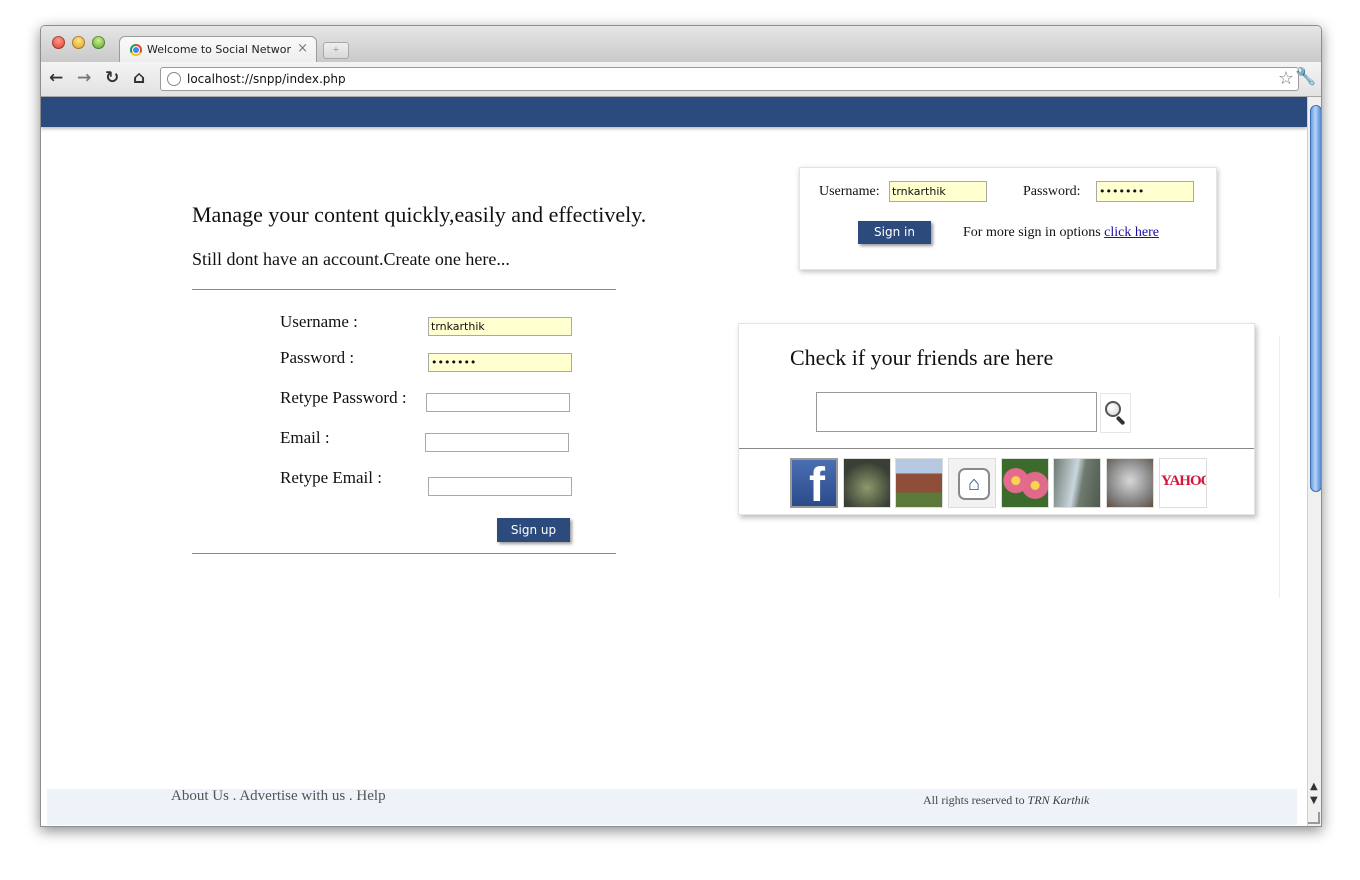  Describe the element at coordinates (996, 448) in the screenshot. I see `friend-panel-divider` at that location.